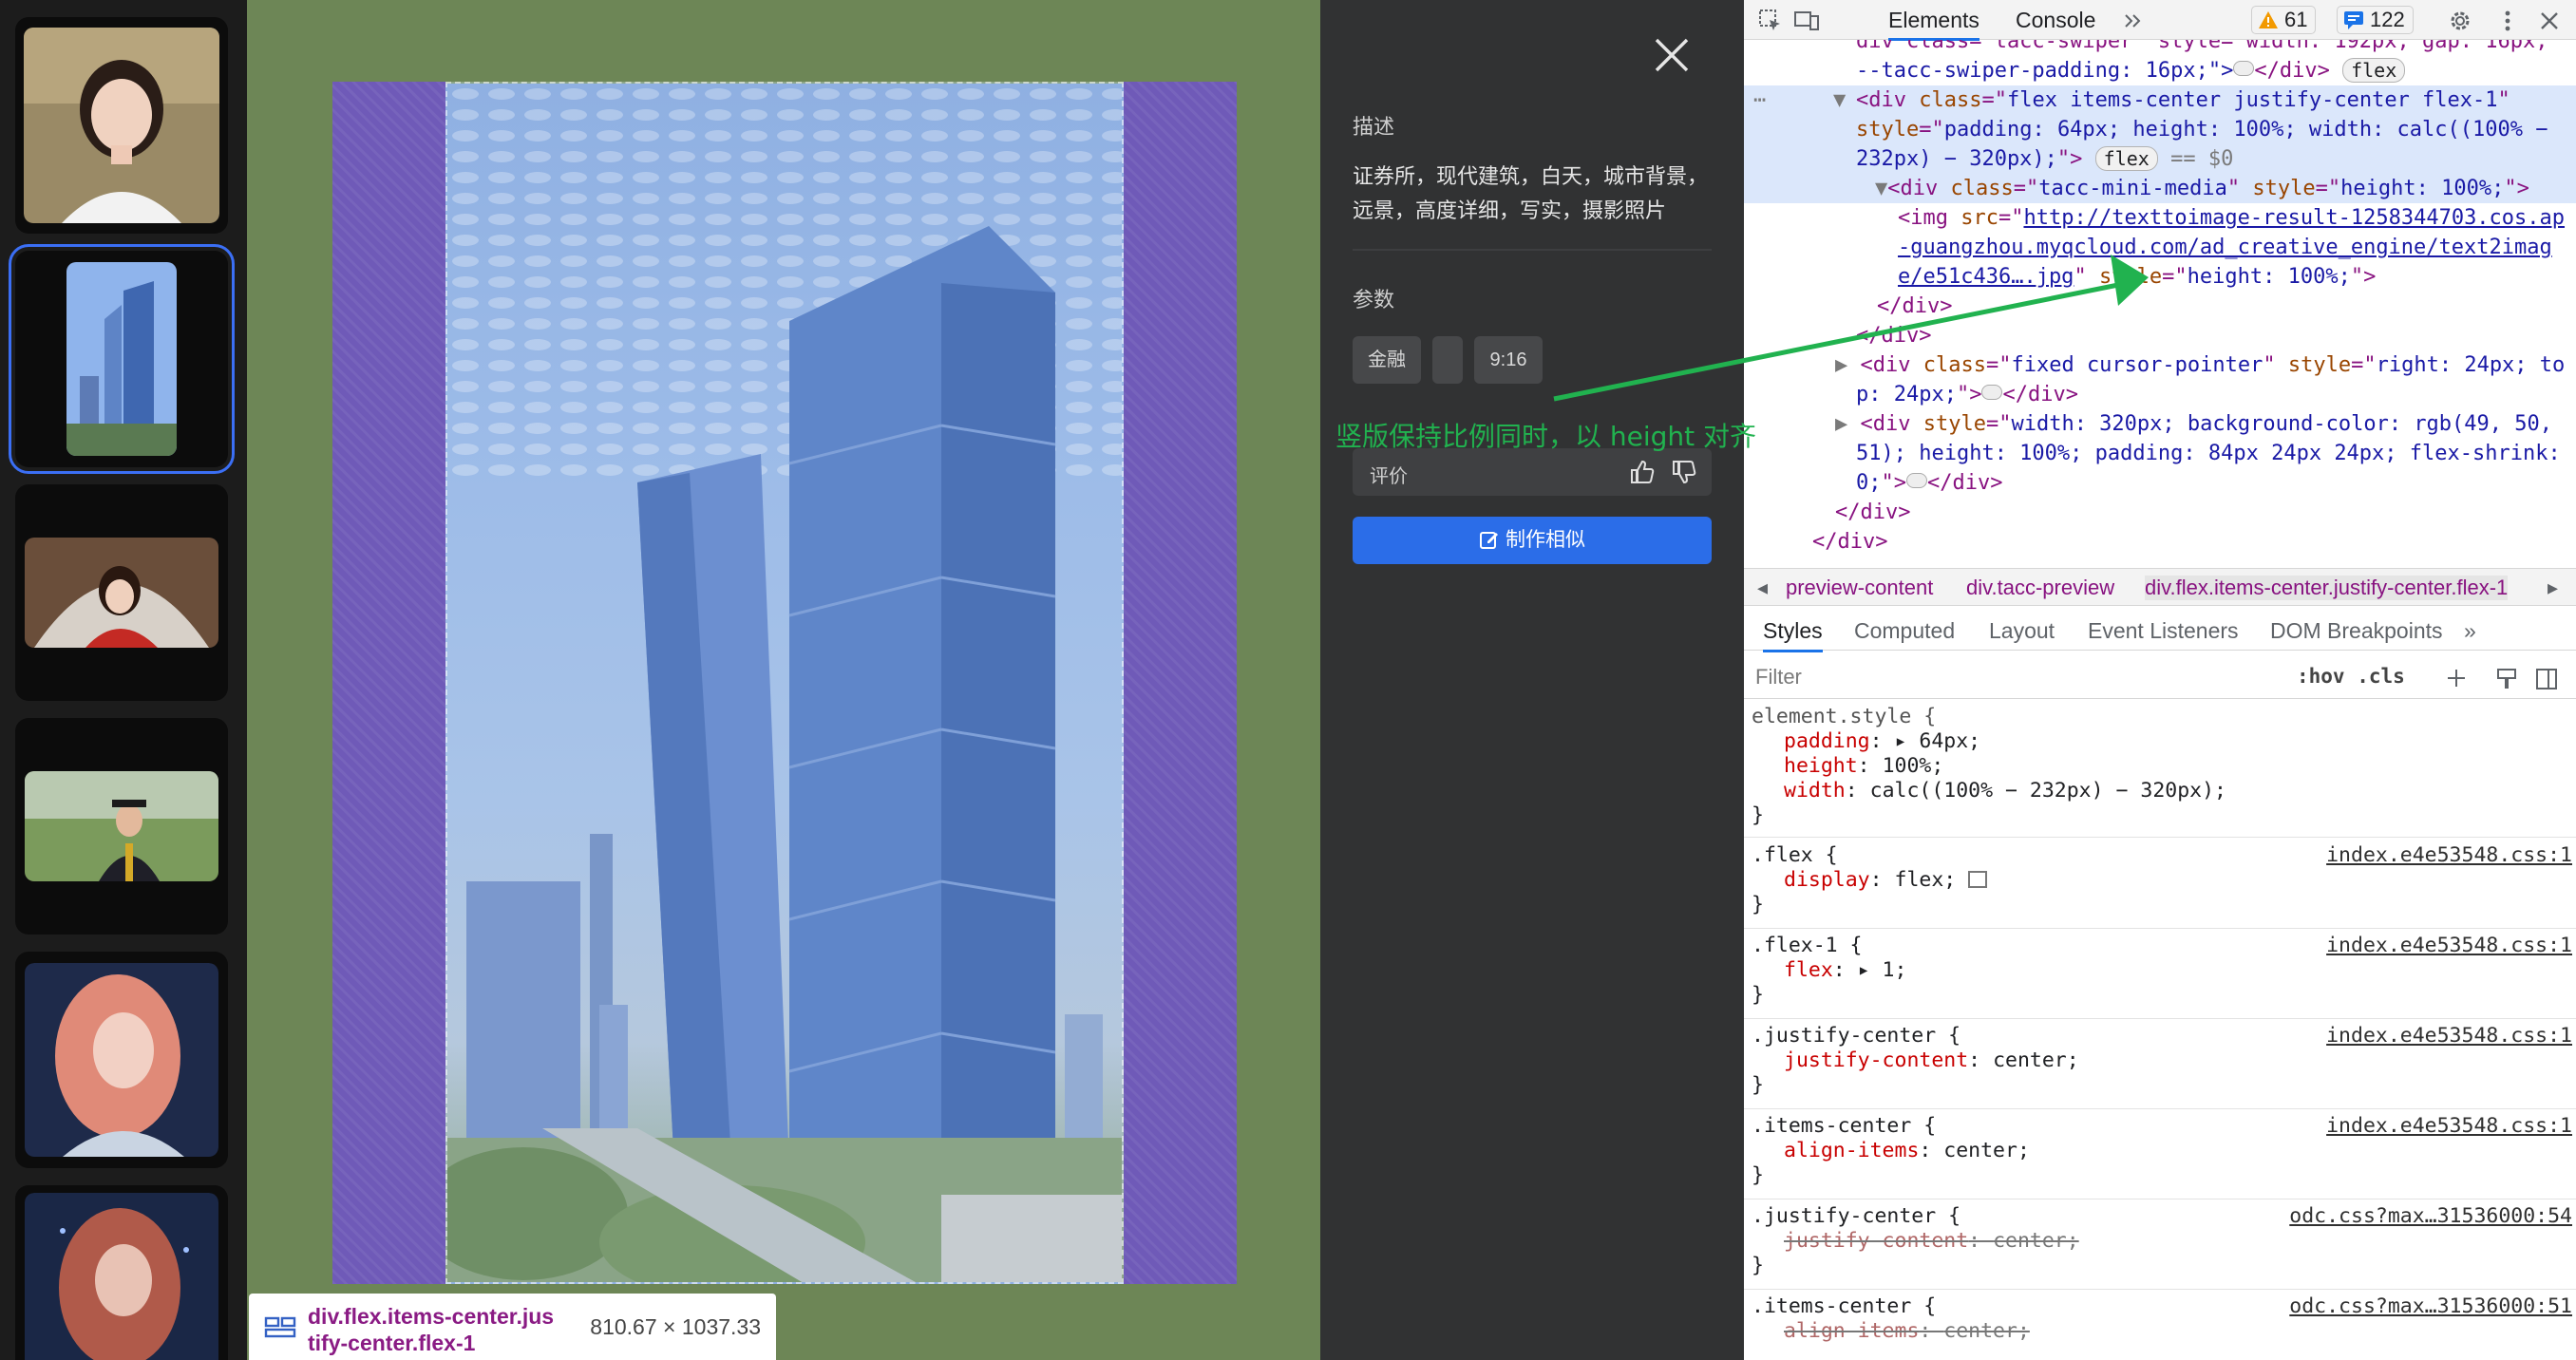 The image size is (2576, 1360). I want to click on warnings-counter: 61, so click(2284, 20).